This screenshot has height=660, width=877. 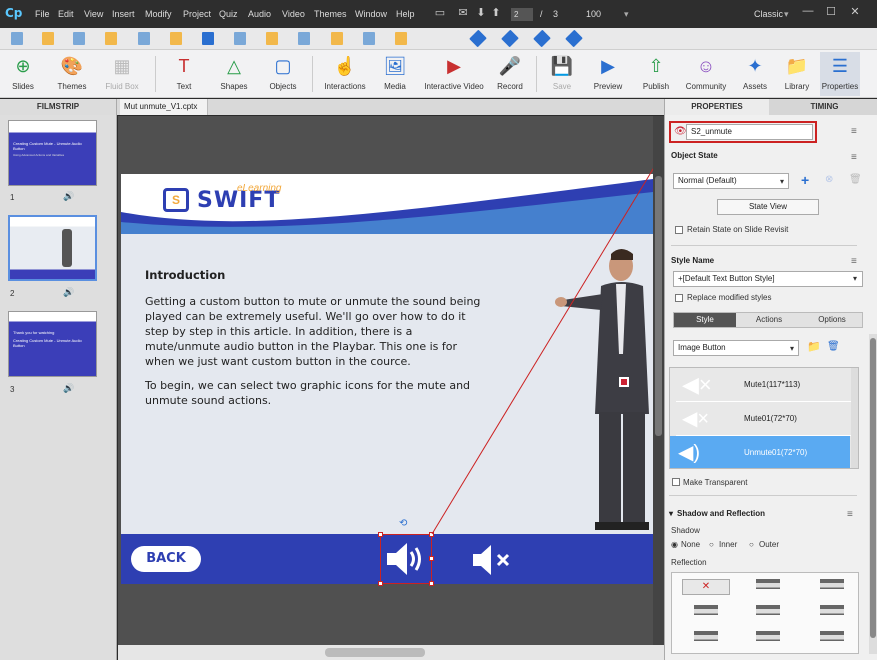 What do you see at coordinates (208, 38) in the screenshot?
I see `distribute-horizontal-icon` at bounding box center [208, 38].